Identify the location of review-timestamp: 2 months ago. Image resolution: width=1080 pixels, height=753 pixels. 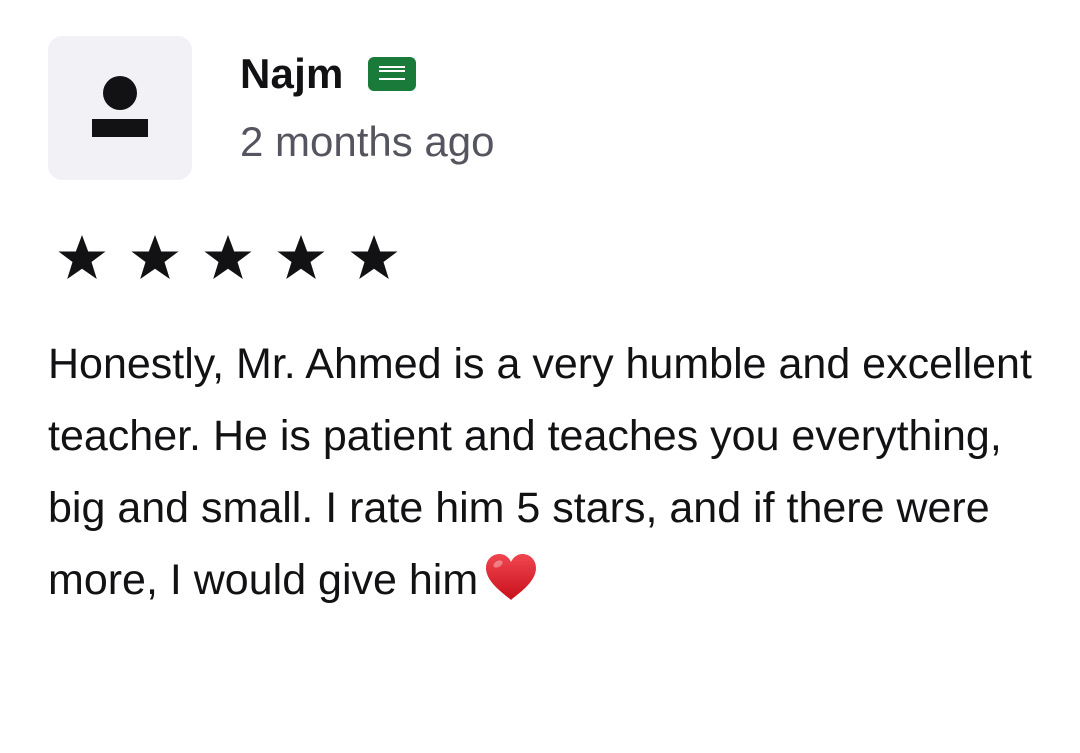
(367, 141).